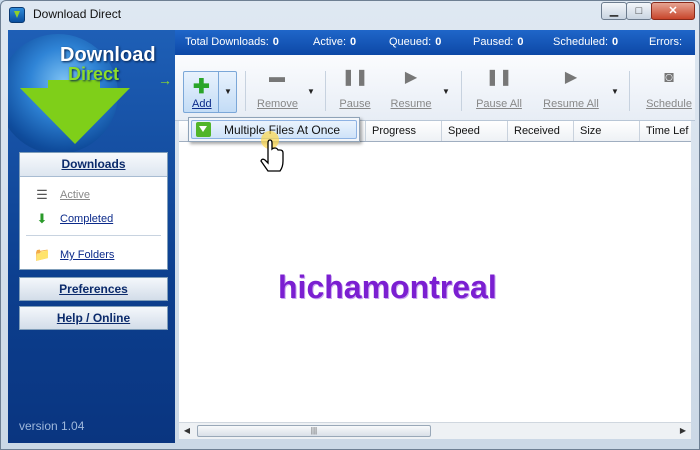 The width and height of the screenshot is (700, 450). What do you see at coordinates (17, 15) in the screenshot?
I see `app-icon` at bounding box center [17, 15].